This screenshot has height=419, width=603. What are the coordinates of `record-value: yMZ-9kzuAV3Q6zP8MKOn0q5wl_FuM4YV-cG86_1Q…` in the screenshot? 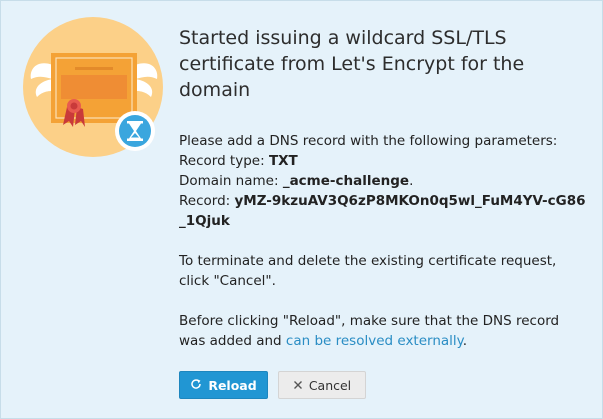 It's located at (382, 211).